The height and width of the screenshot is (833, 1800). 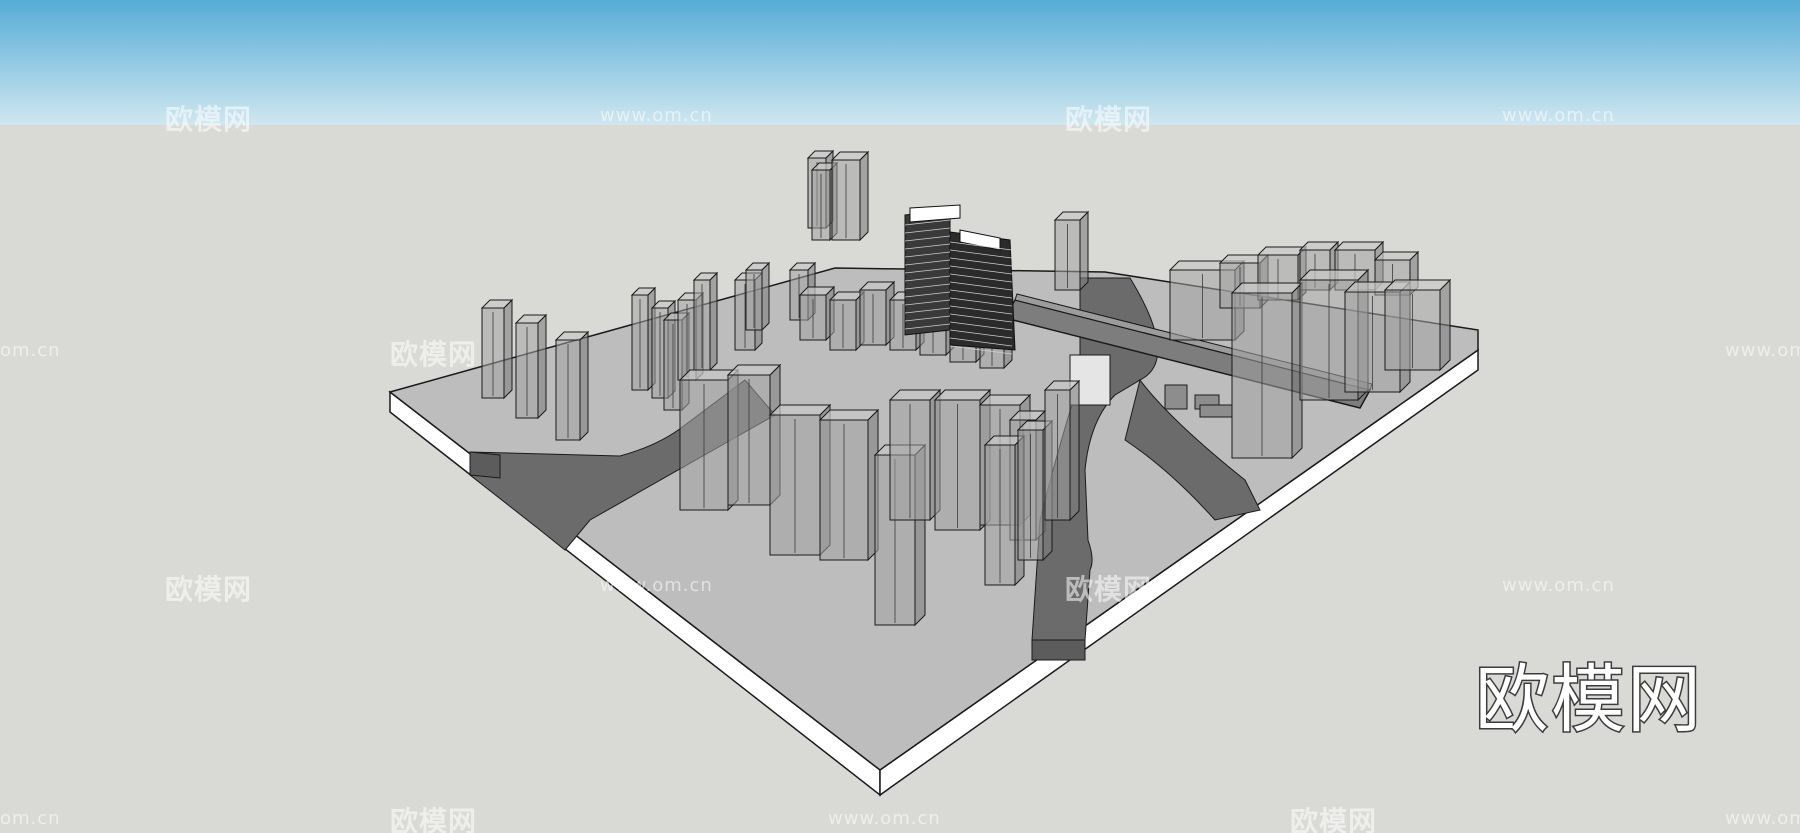 I want to click on road-cut-bottom, so click(x=1058, y=650).